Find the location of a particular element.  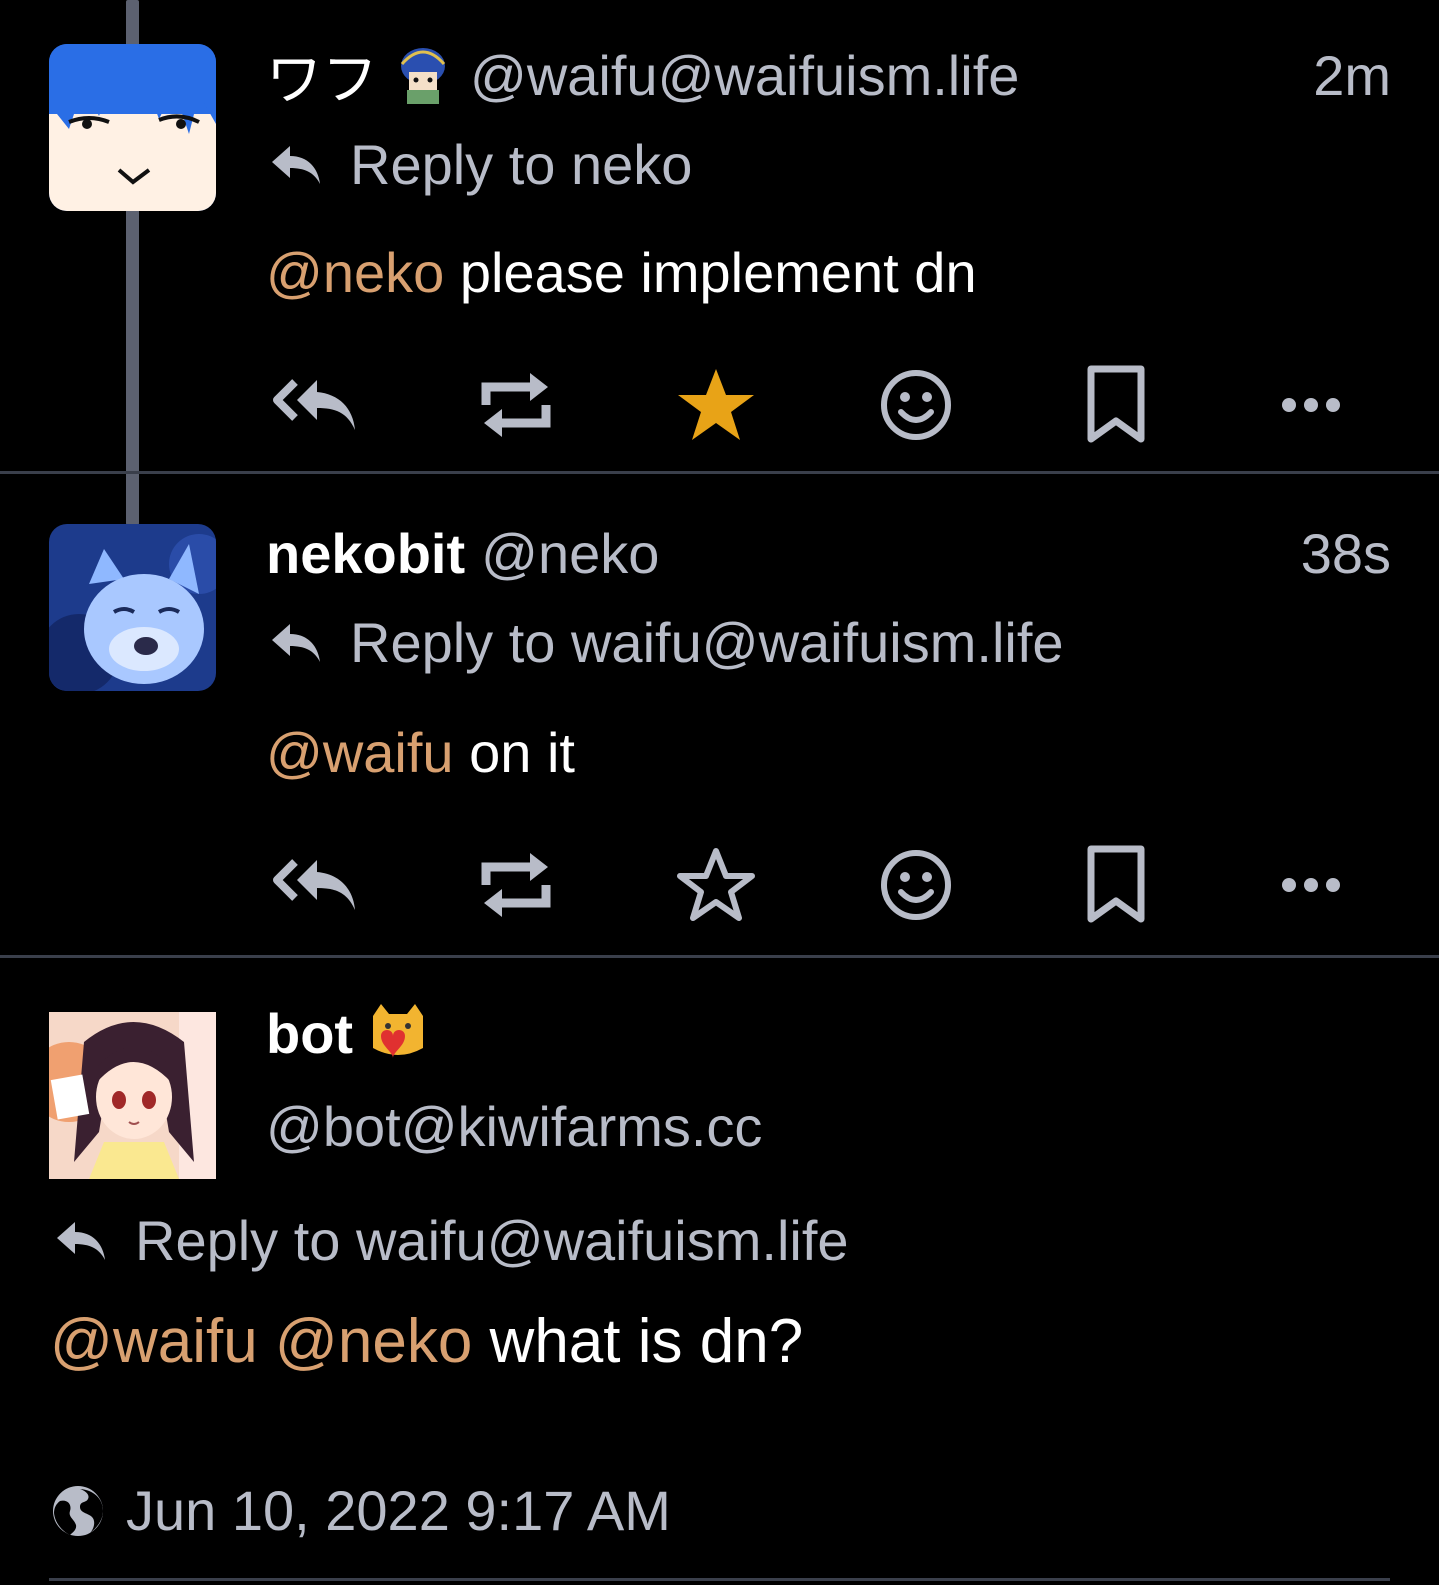

avatar-image-anime-girl is located at coordinates (132, 1095).